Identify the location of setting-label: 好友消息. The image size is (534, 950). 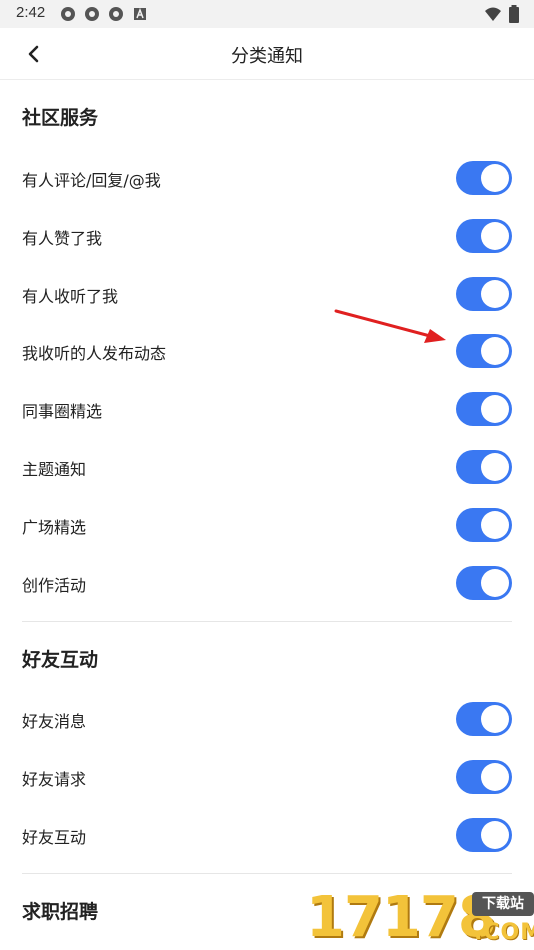
(54, 721).